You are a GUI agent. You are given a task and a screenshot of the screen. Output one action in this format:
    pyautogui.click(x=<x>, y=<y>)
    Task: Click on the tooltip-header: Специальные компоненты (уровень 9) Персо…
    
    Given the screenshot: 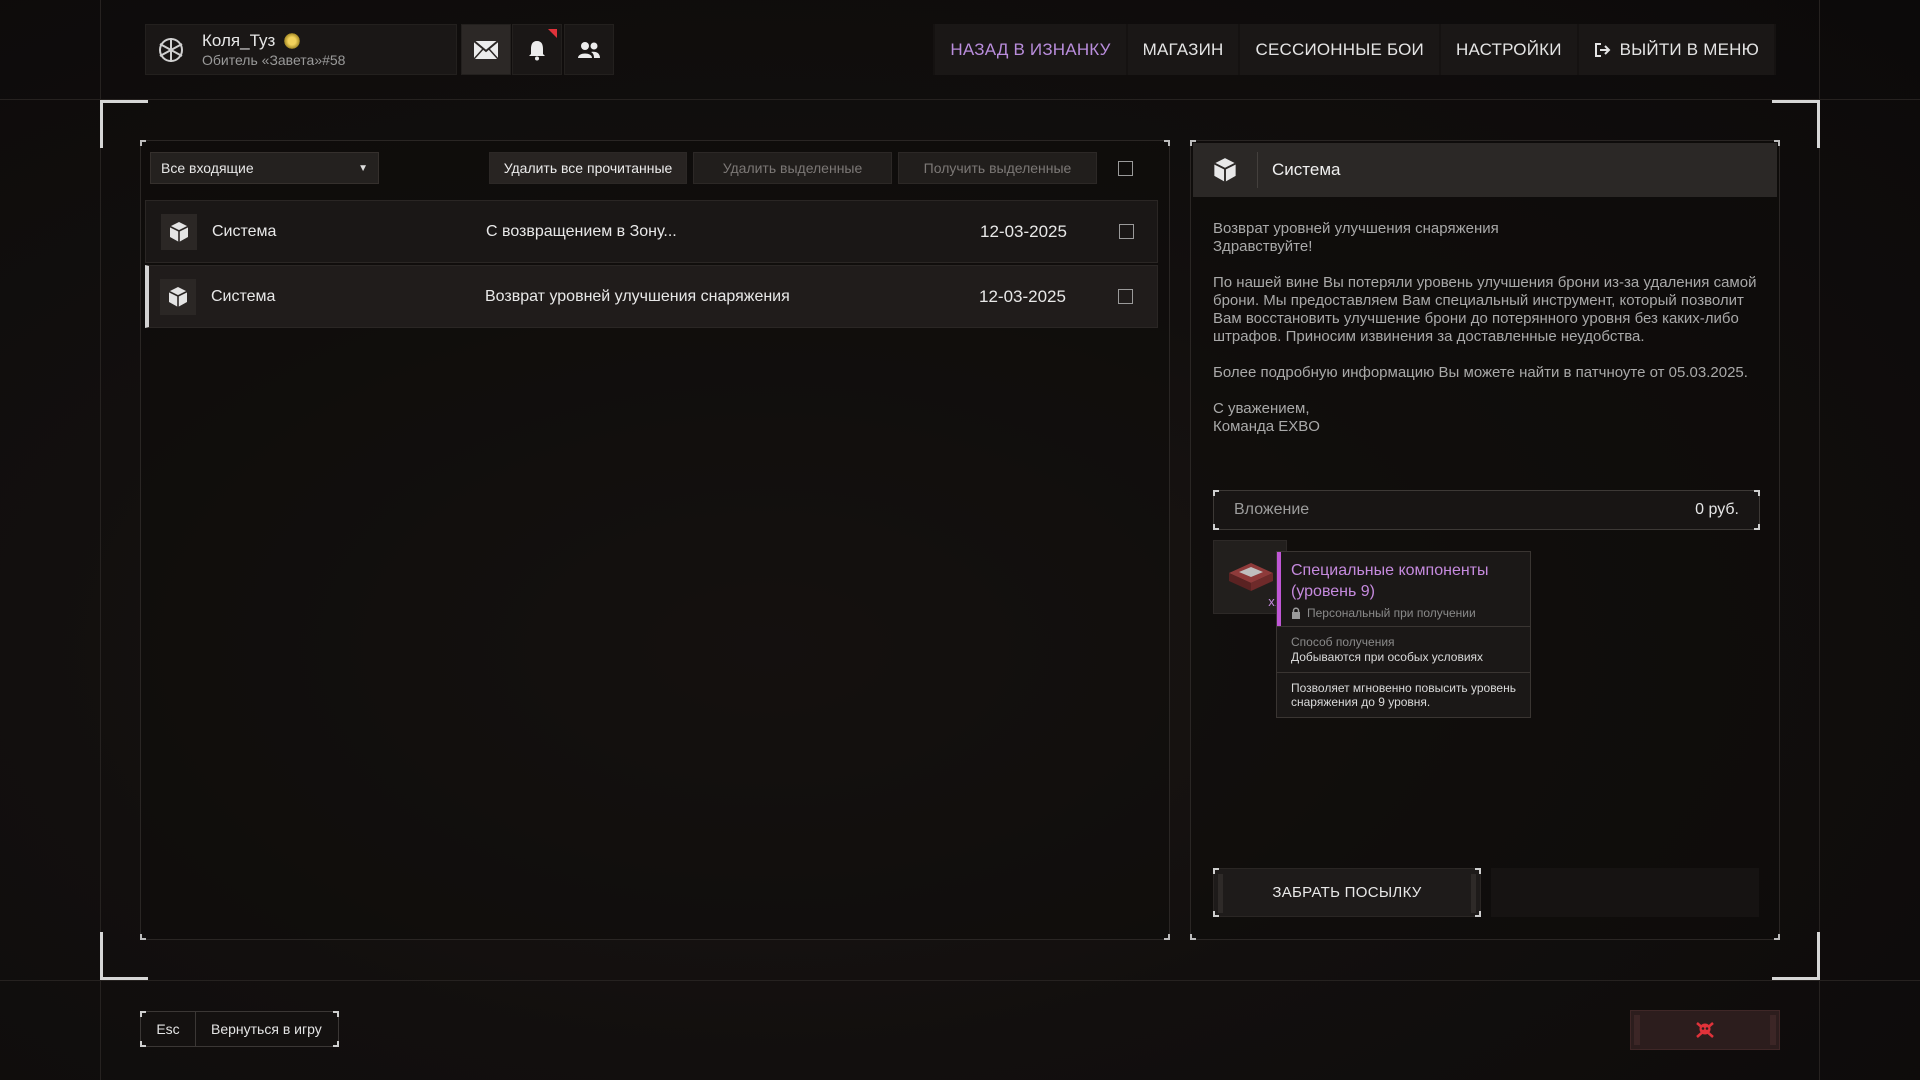 What is the action you would take?
    pyautogui.click(x=1403, y=589)
    